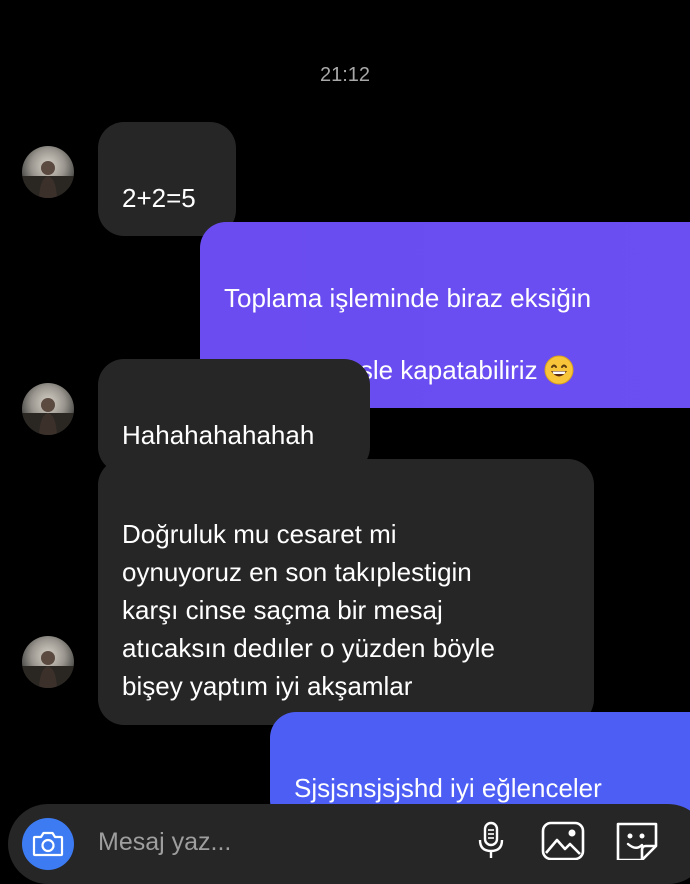  Describe the element at coordinates (234, 416) in the screenshot. I see `incoming-message-bubble: Hahahahahahah` at that location.